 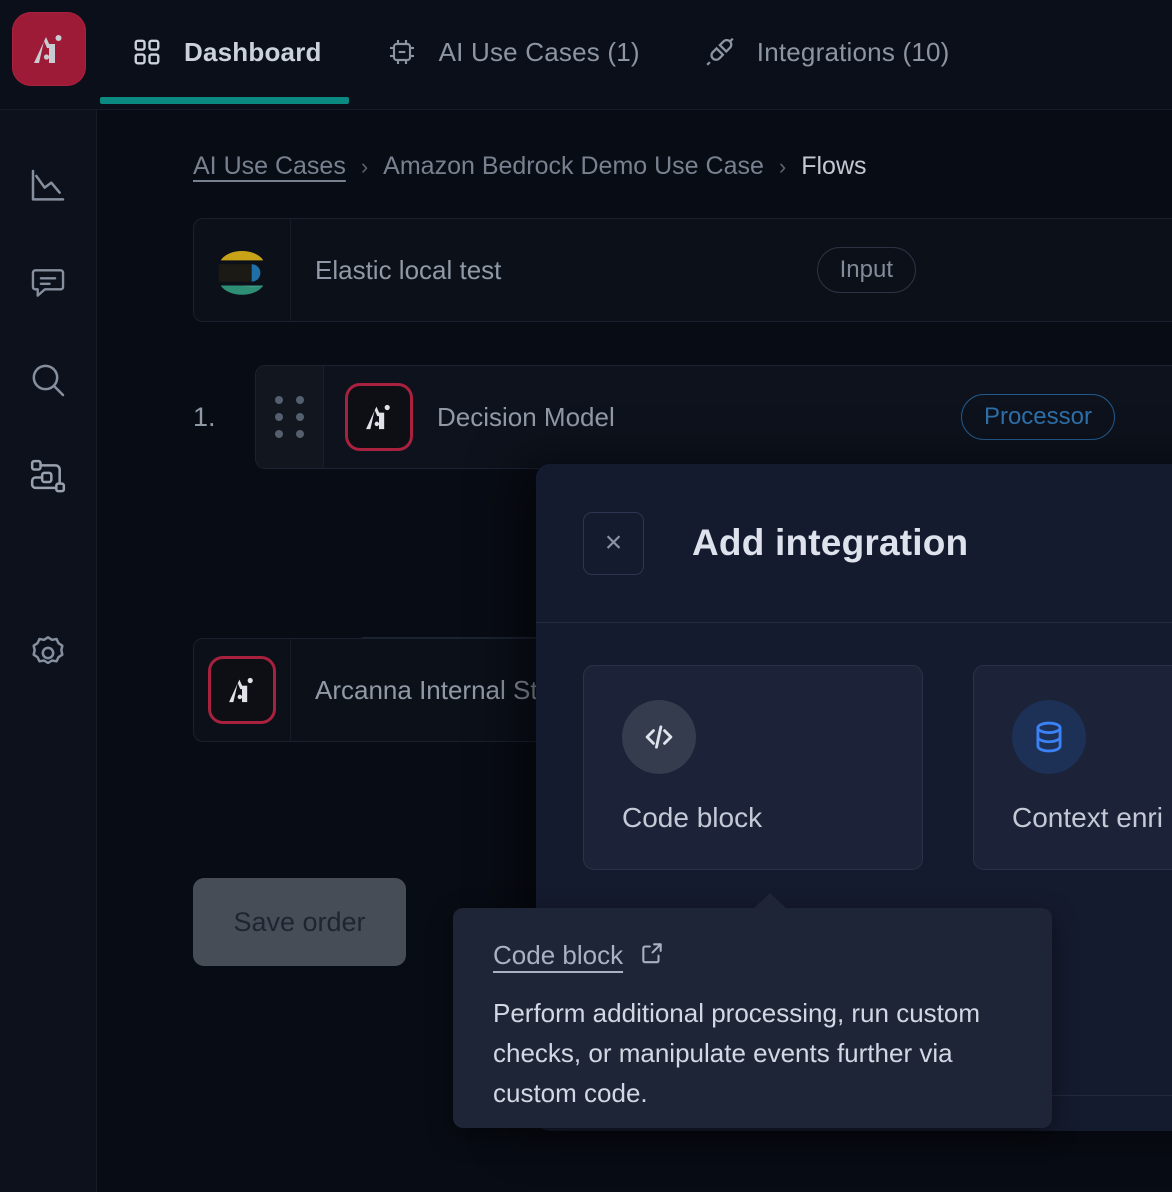 I want to click on tab-dashboard: Dashboard, so click(x=224, y=52).